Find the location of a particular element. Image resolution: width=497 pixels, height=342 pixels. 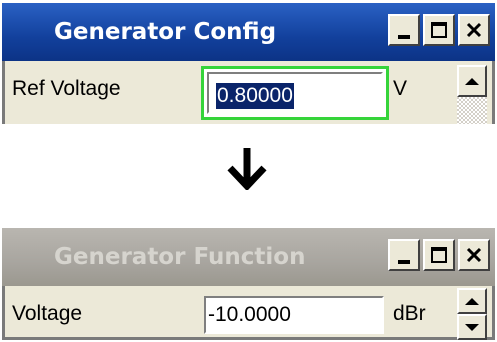

unit-label: V is located at coordinates (400, 88).